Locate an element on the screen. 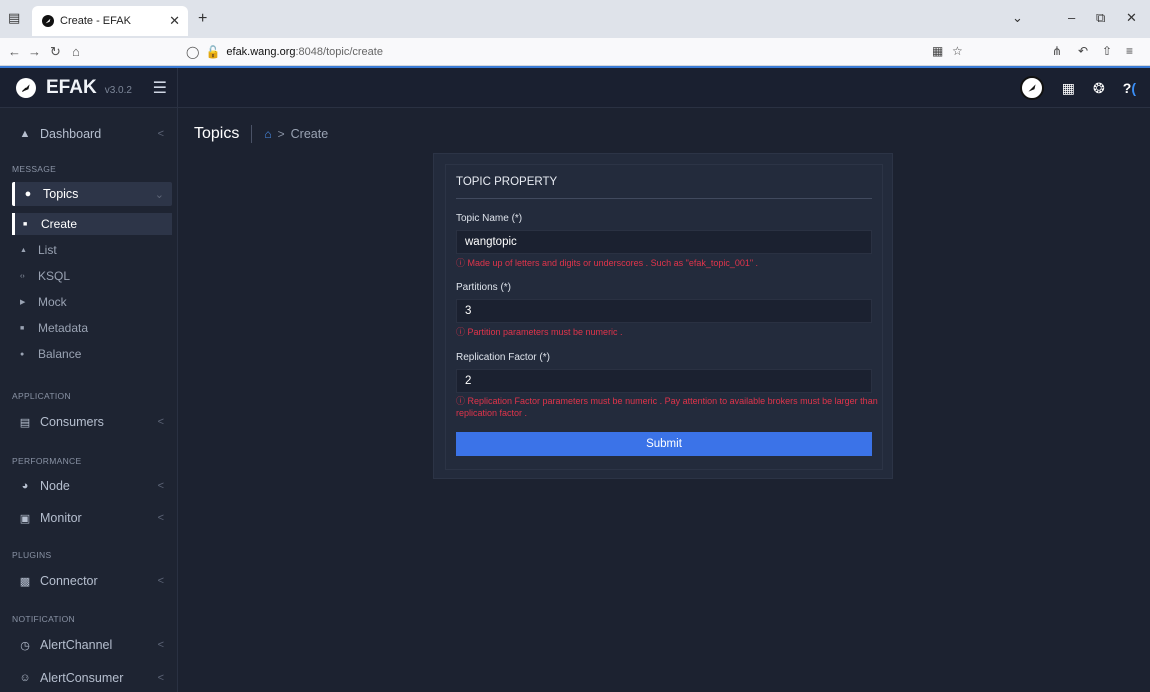  breadcrumb-divider is located at coordinates (252, 134).